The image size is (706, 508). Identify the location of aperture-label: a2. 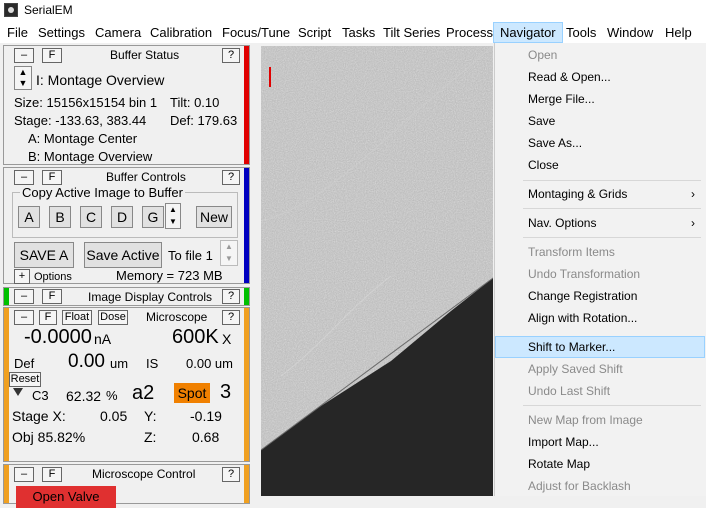
(143, 393).